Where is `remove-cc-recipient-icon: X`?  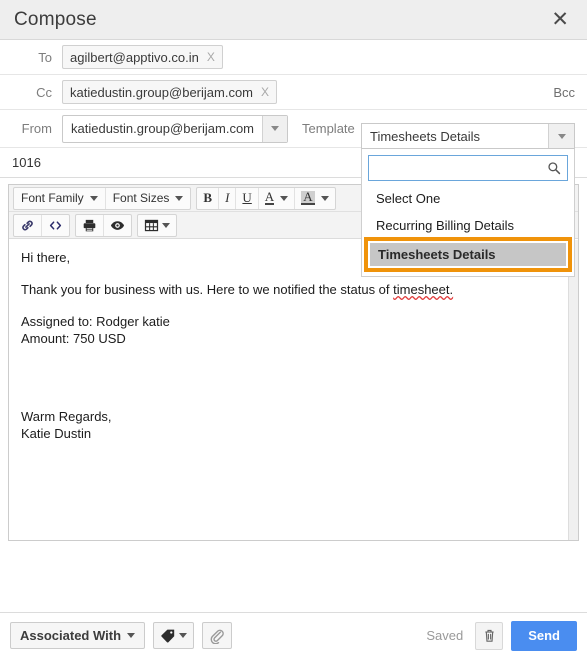 remove-cc-recipient-icon: X is located at coordinates (265, 92).